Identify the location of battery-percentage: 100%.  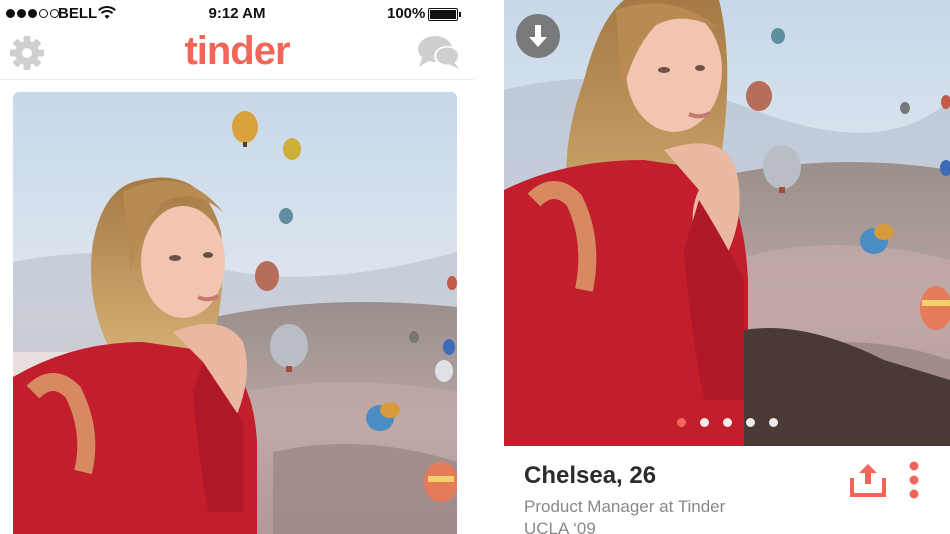
(406, 13).